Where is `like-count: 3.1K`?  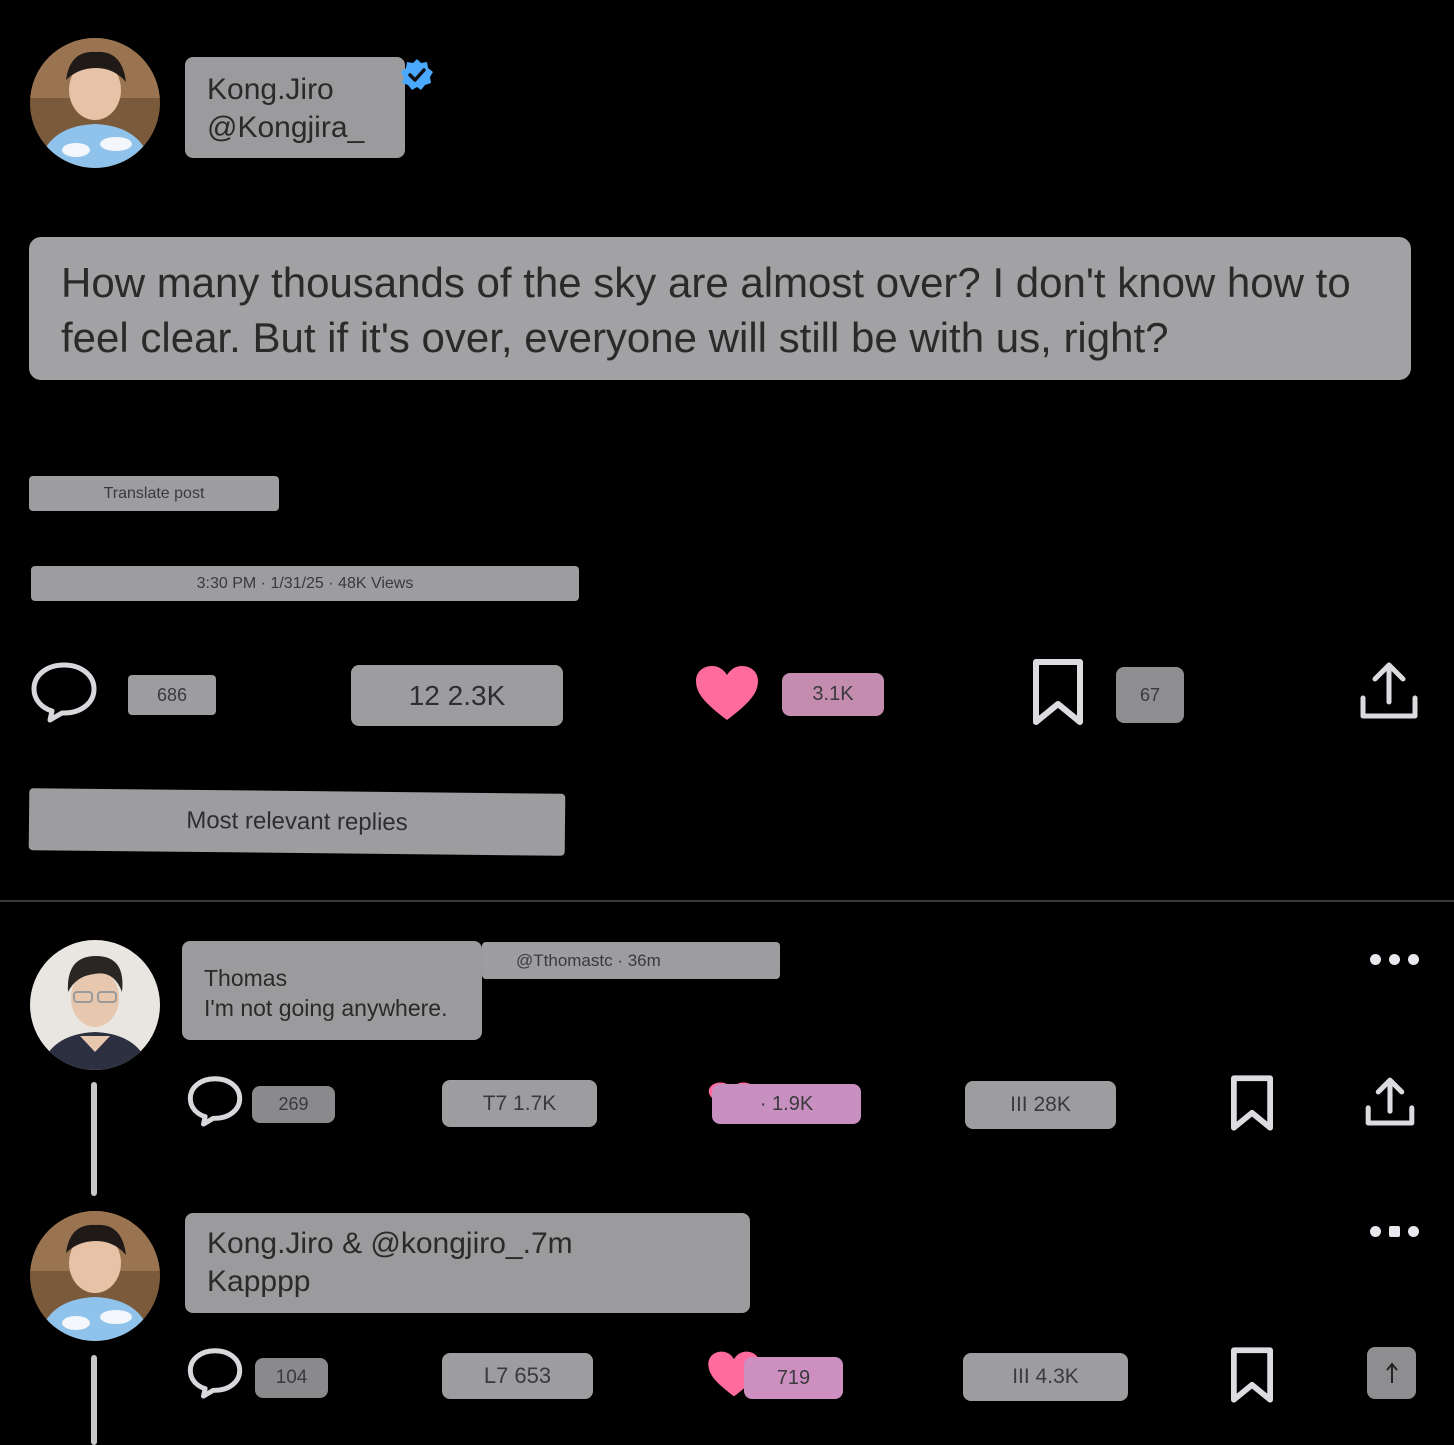 like-count: 3.1K is located at coordinates (833, 694).